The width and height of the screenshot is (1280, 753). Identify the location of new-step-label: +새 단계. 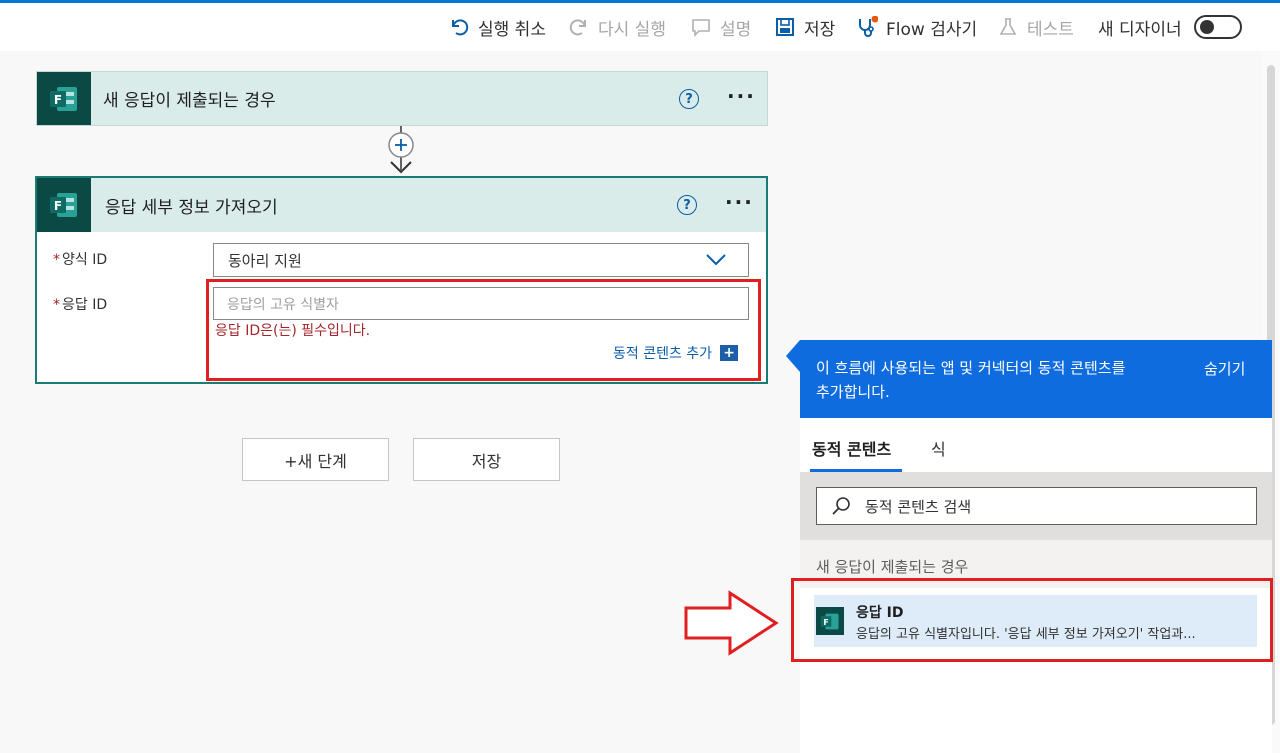
(315, 461).